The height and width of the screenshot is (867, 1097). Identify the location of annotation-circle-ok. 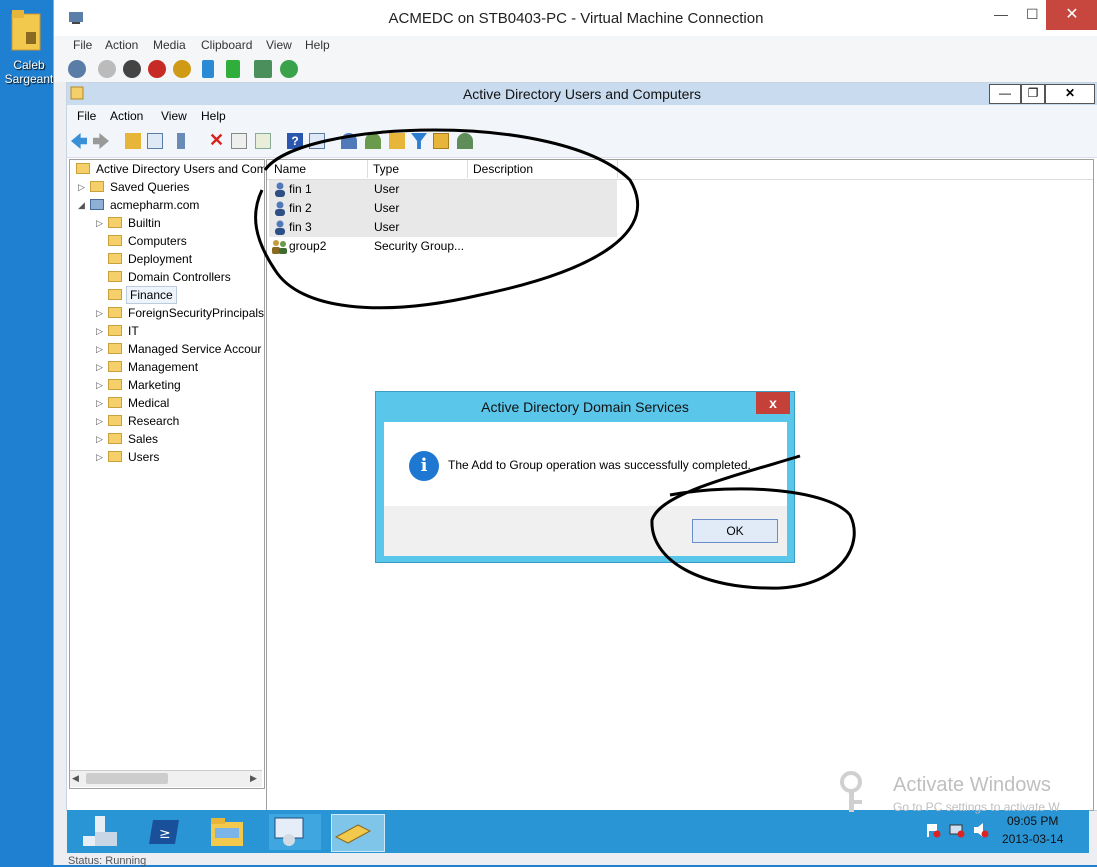
(753, 522).